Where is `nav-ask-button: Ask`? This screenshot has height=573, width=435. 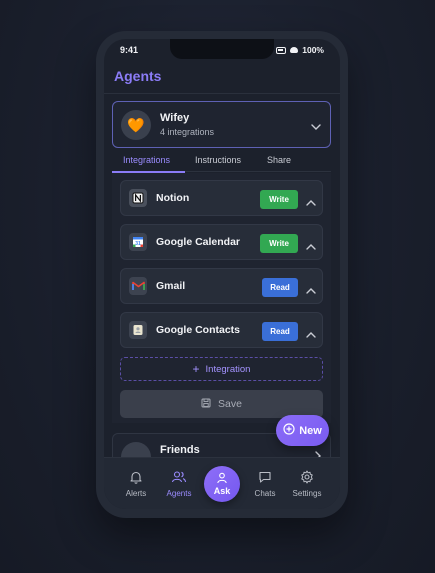
nav-ask-button: Ask is located at coordinates (222, 484).